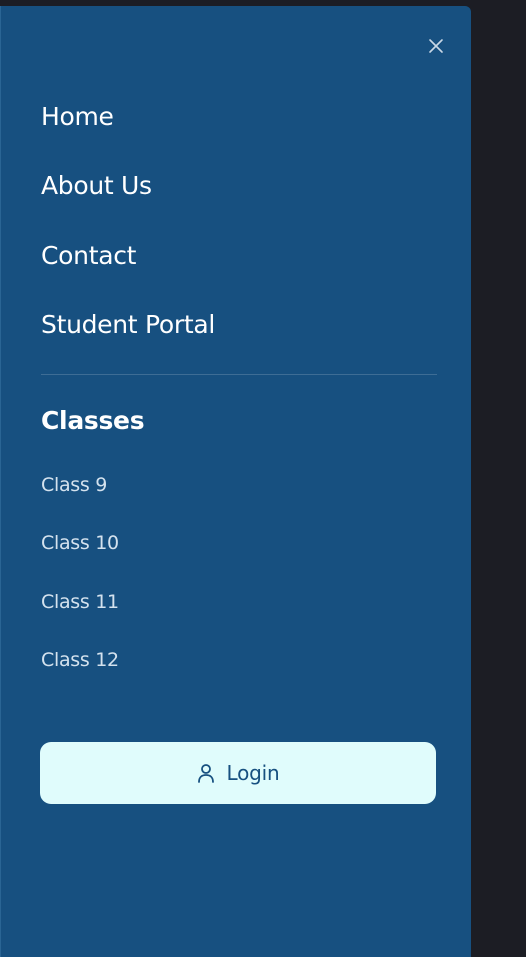 Image resolution: width=526 pixels, height=957 pixels. I want to click on nav-link-student-portal: Student Portal, so click(128, 324).